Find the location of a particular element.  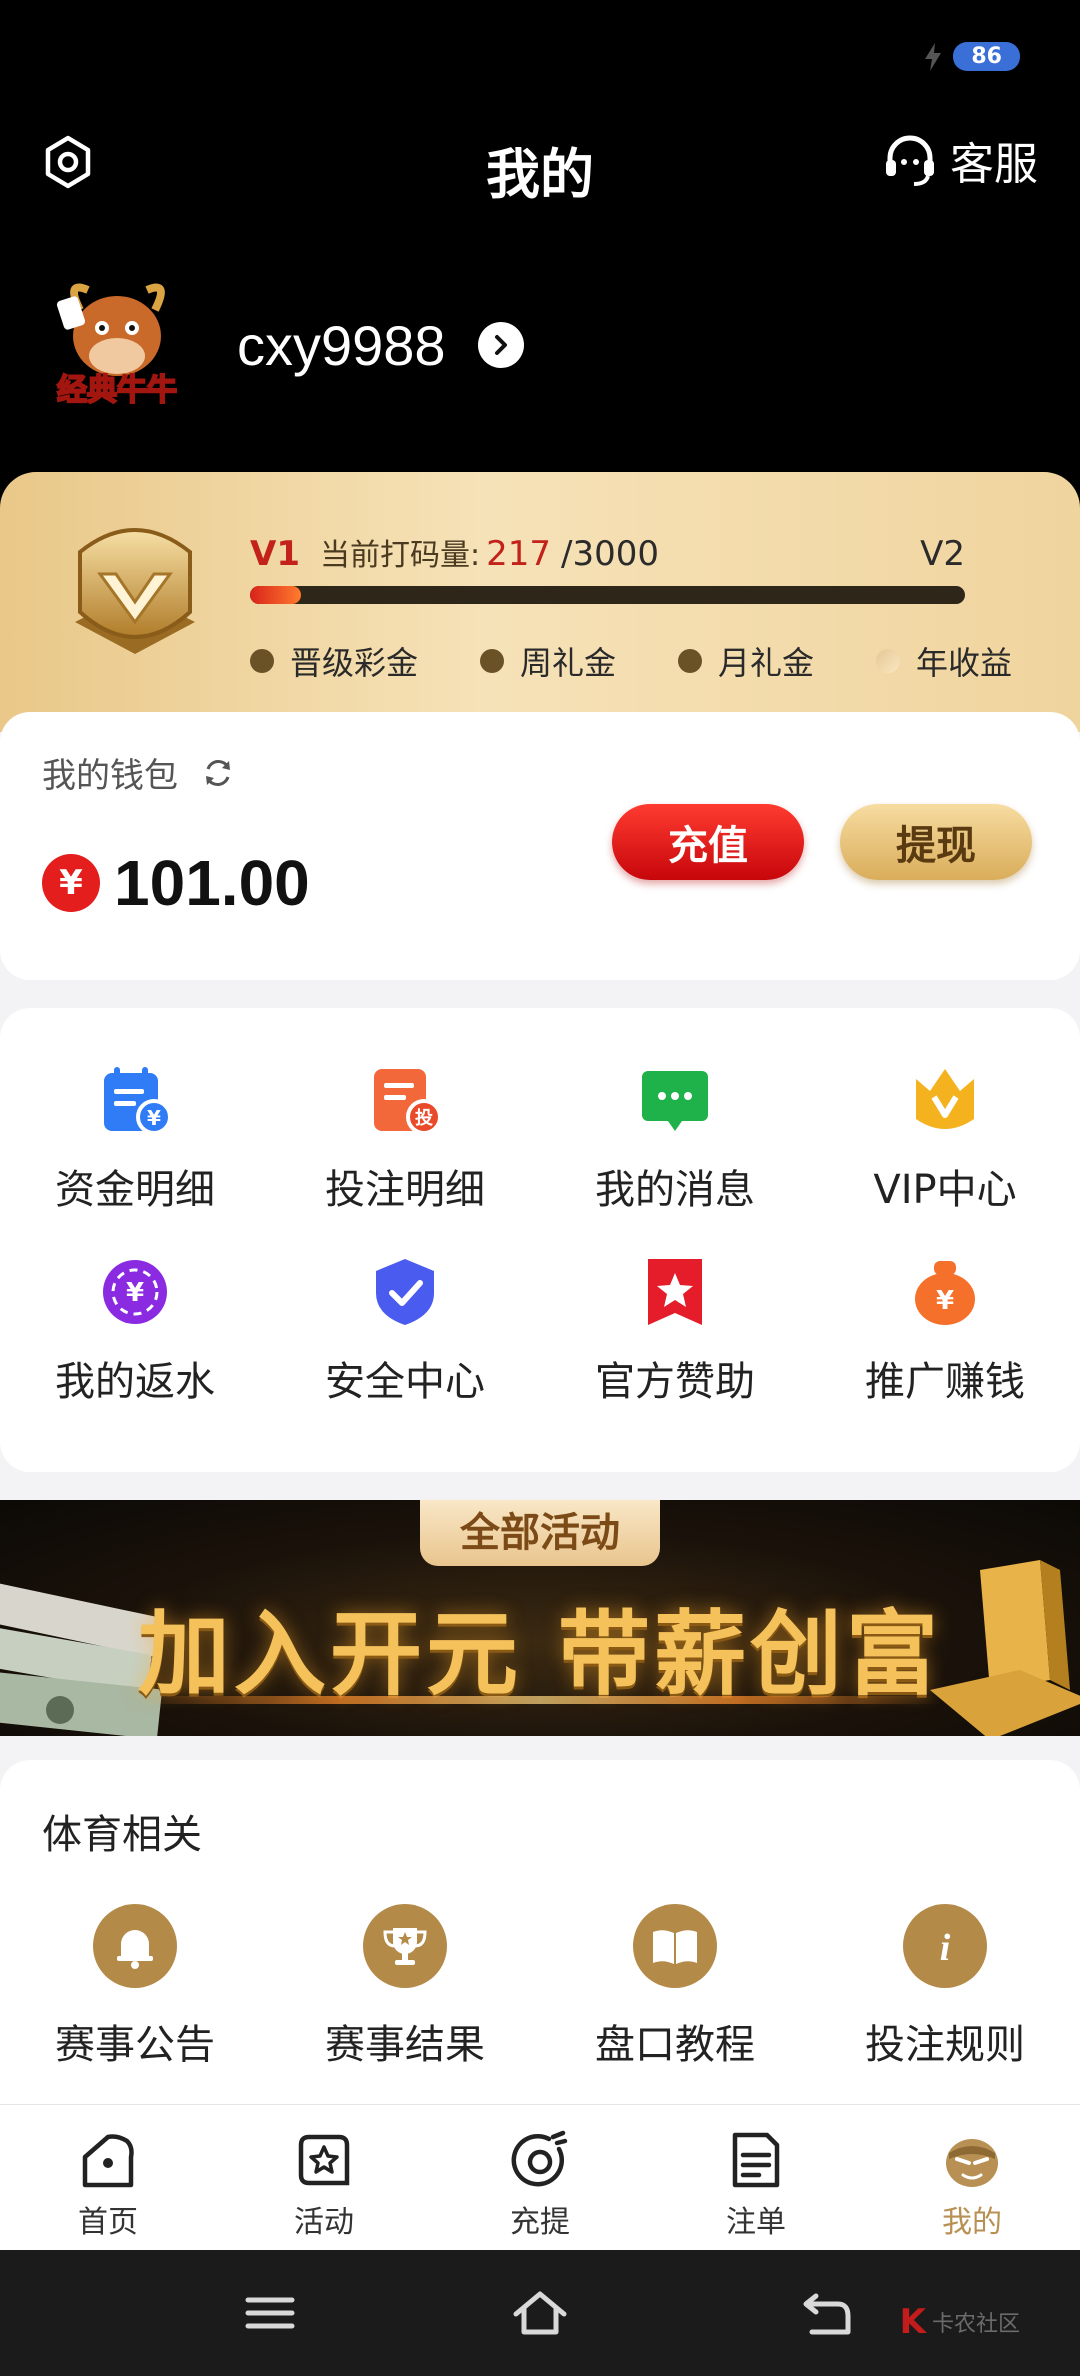

menu-item-fund-detail: ¥ 资金明细 is located at coordinates (135, 1139).